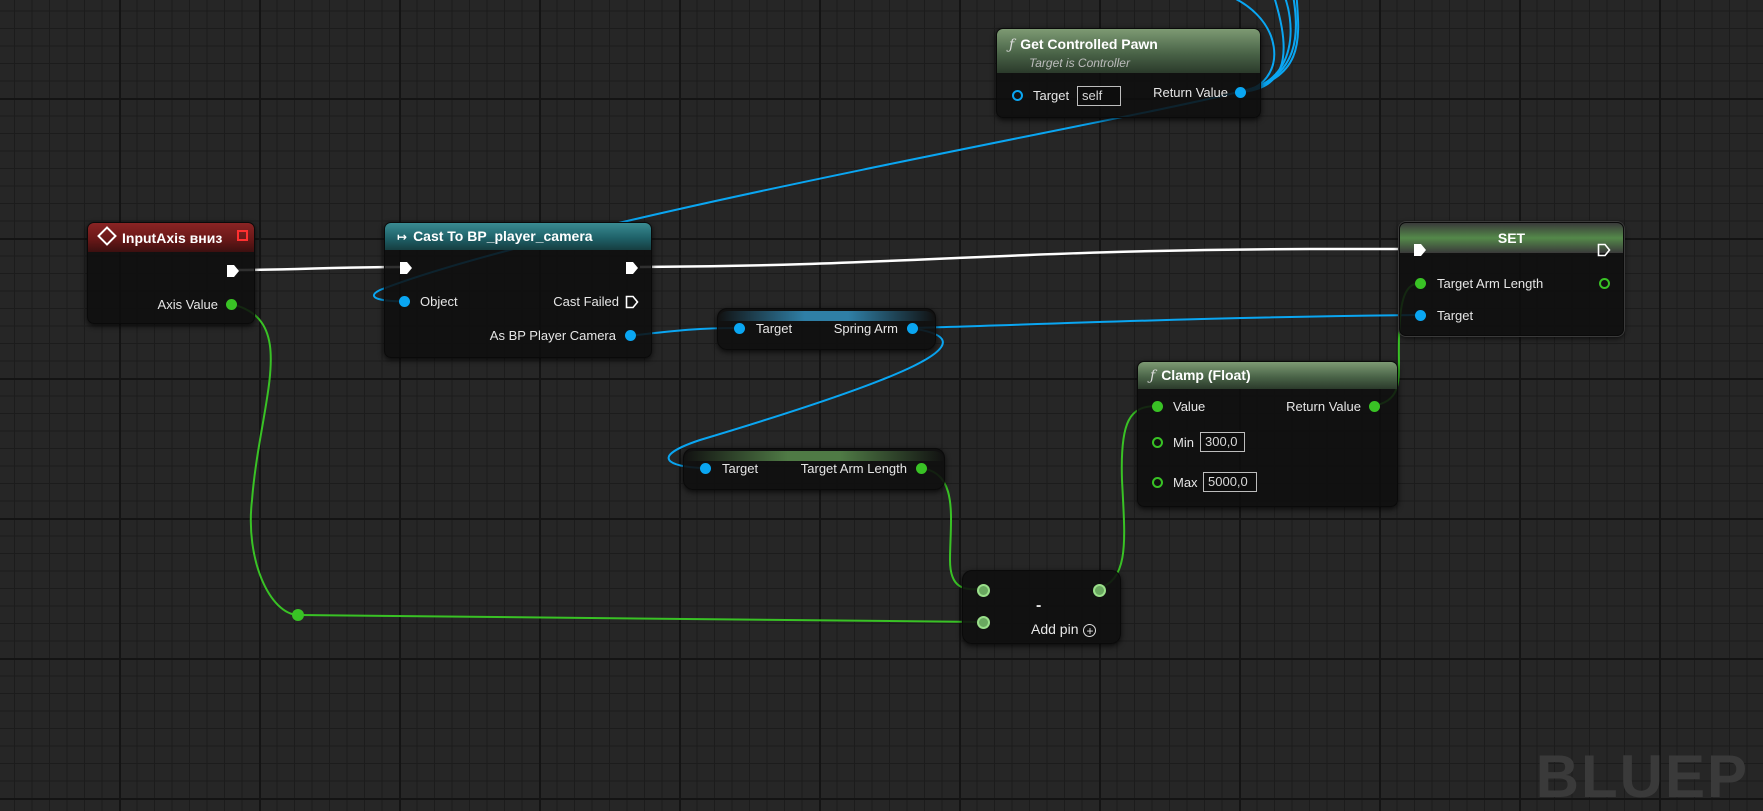  I want to click on plus-icon: +, so click(1090, 630).